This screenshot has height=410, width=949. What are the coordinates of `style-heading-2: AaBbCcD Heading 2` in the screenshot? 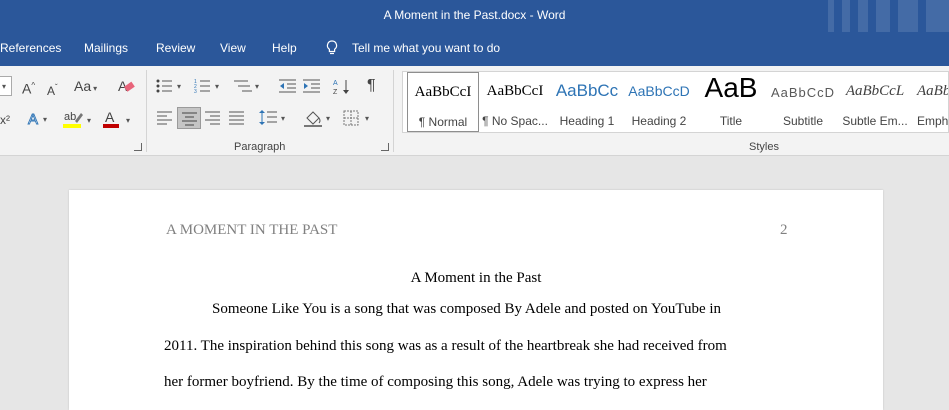 It's located at (659, 102).